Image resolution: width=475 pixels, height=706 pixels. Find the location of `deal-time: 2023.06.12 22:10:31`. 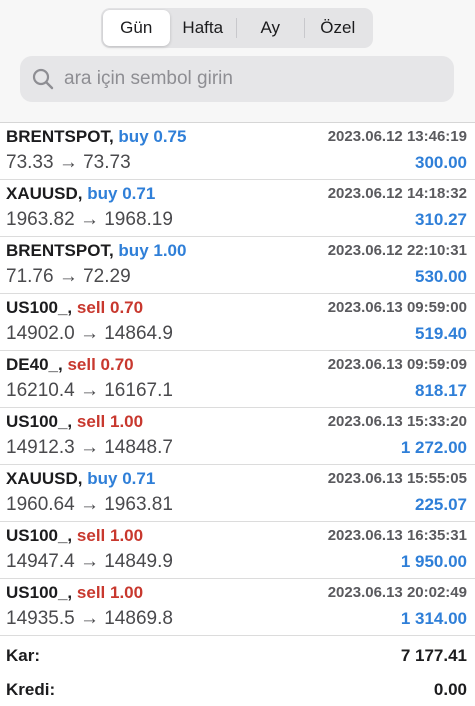

deal-time: 2023.06.12 22:10:31 is located at coordinates (397, 250).